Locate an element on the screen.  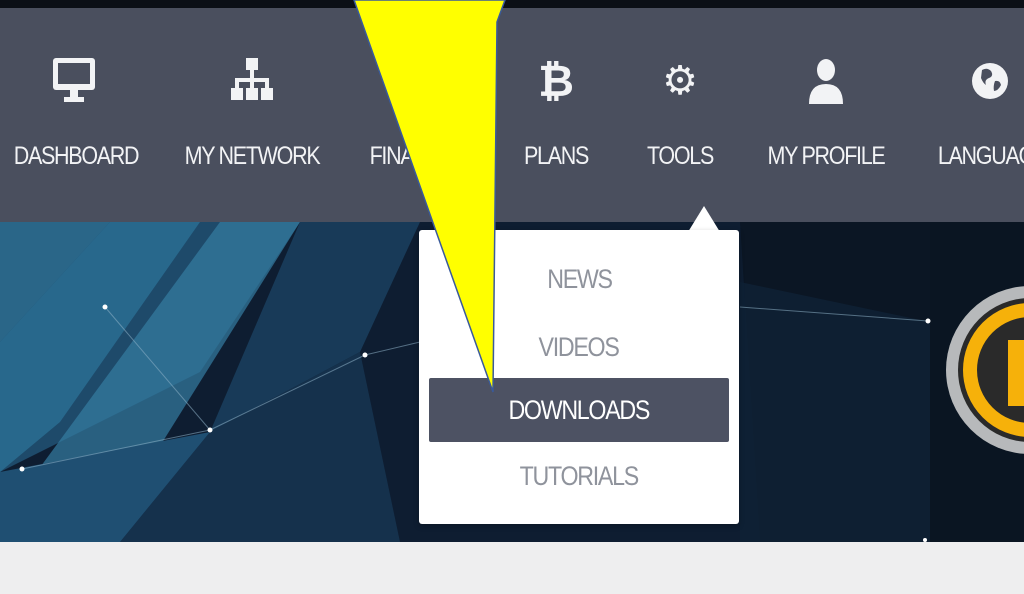
nav-item-plans: ₿ PLANS is located at coordinates (556, 115).